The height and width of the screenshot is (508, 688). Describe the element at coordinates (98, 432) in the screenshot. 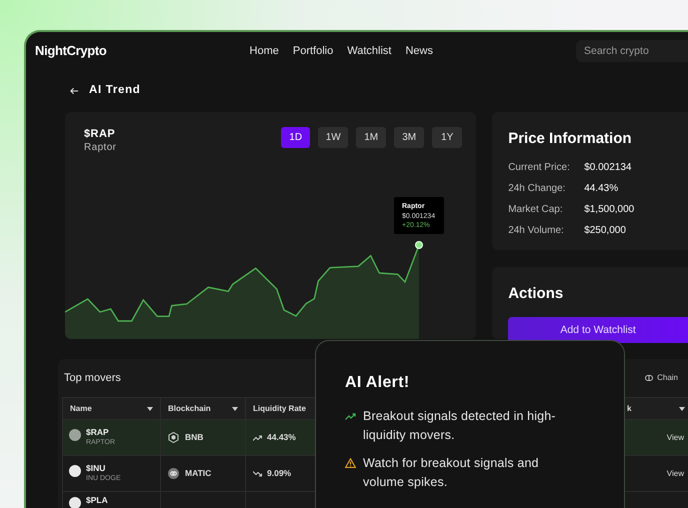

I see `coin-symbol: $RAP` at that location.